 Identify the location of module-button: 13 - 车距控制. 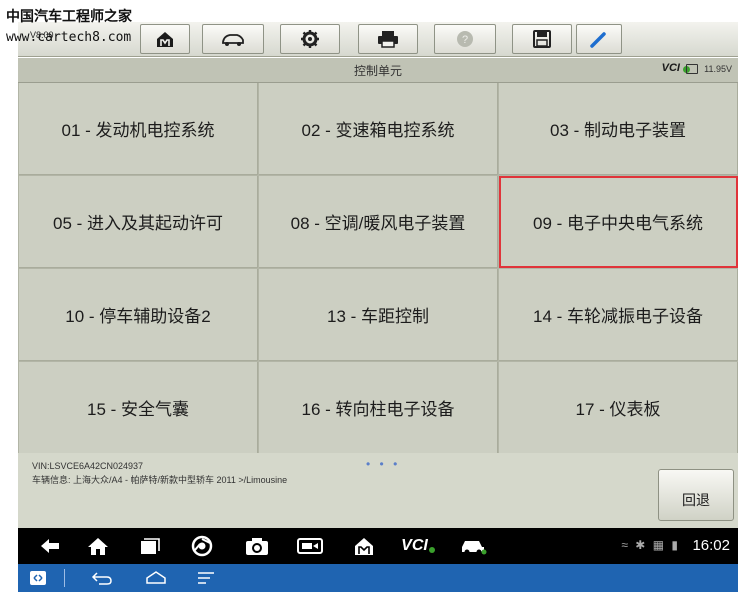
(378, 315).